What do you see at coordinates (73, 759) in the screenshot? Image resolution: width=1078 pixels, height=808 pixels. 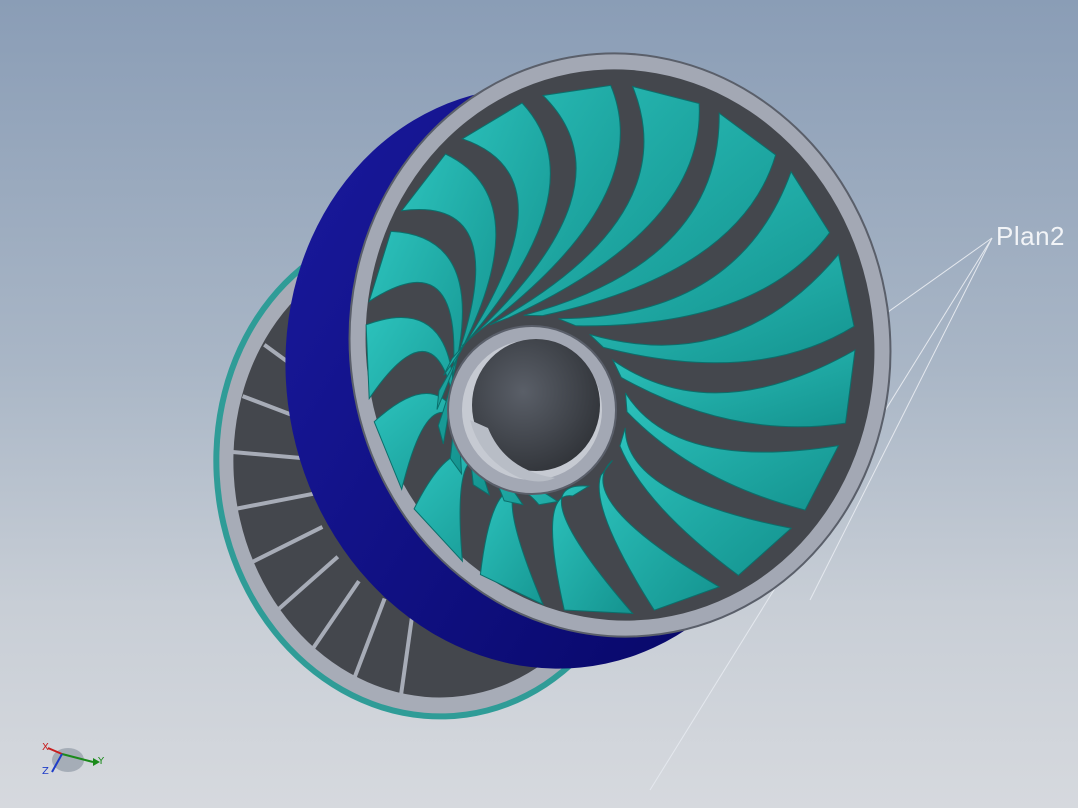 I see `view-orientation-triad: X Y Z` at bounding box center [73, 759].